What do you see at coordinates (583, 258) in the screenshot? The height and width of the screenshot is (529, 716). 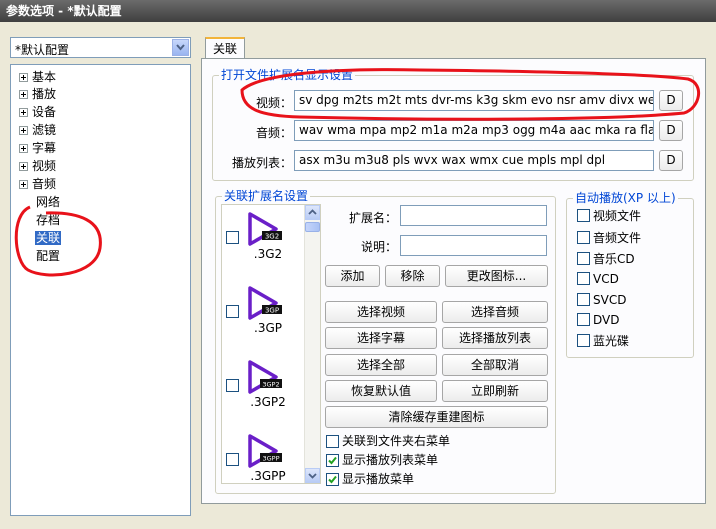 I see `autoplay-musiccd-checkbox` at bounding box center [583, 258].